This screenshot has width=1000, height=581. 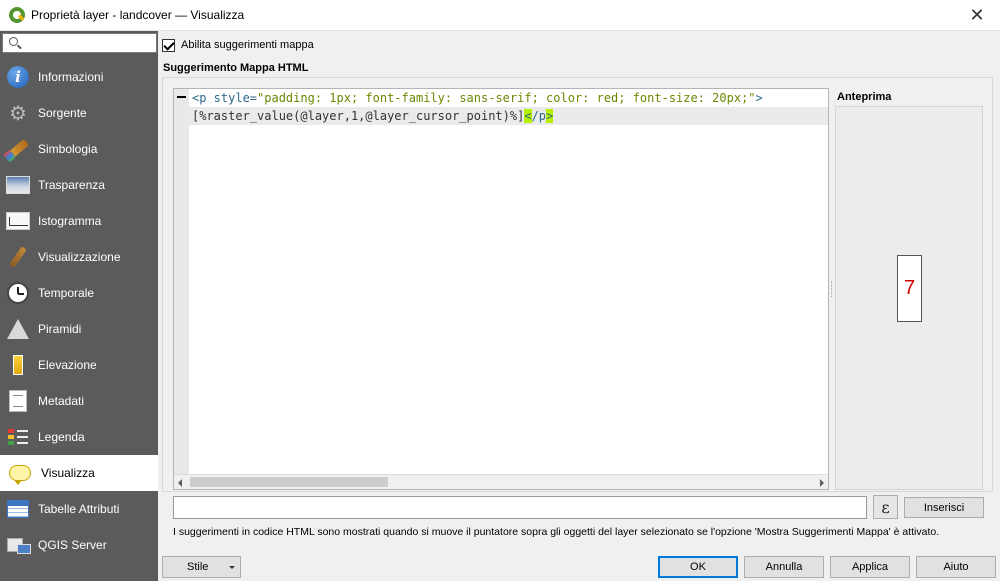 What do you see at coordinates (870, 567) in the screenshot?
I see `apply-button: Applica` at bounding box center [870, 567].